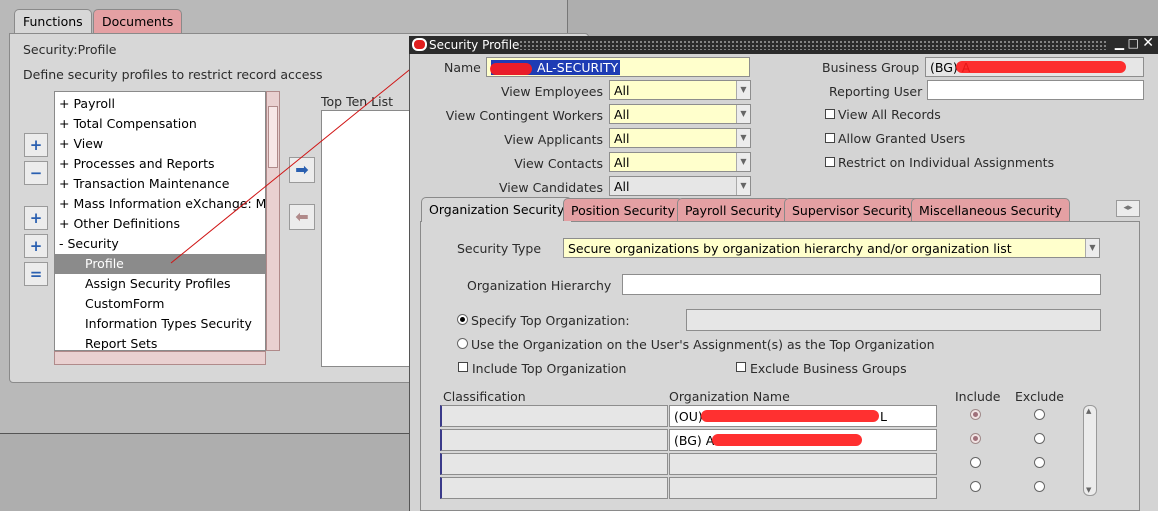  What do you see at coordinates (539, 285) in the screenshot?
I see `organization-hierarchy-label: Organization Hierarchy` at bounding box center [539, 285].